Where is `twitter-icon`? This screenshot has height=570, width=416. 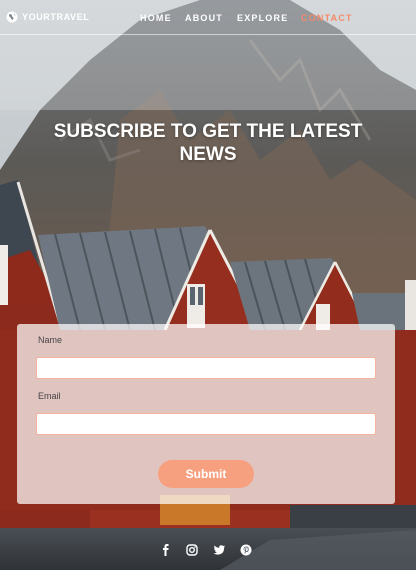
twitter-icon is located at coordinates (219, 550).